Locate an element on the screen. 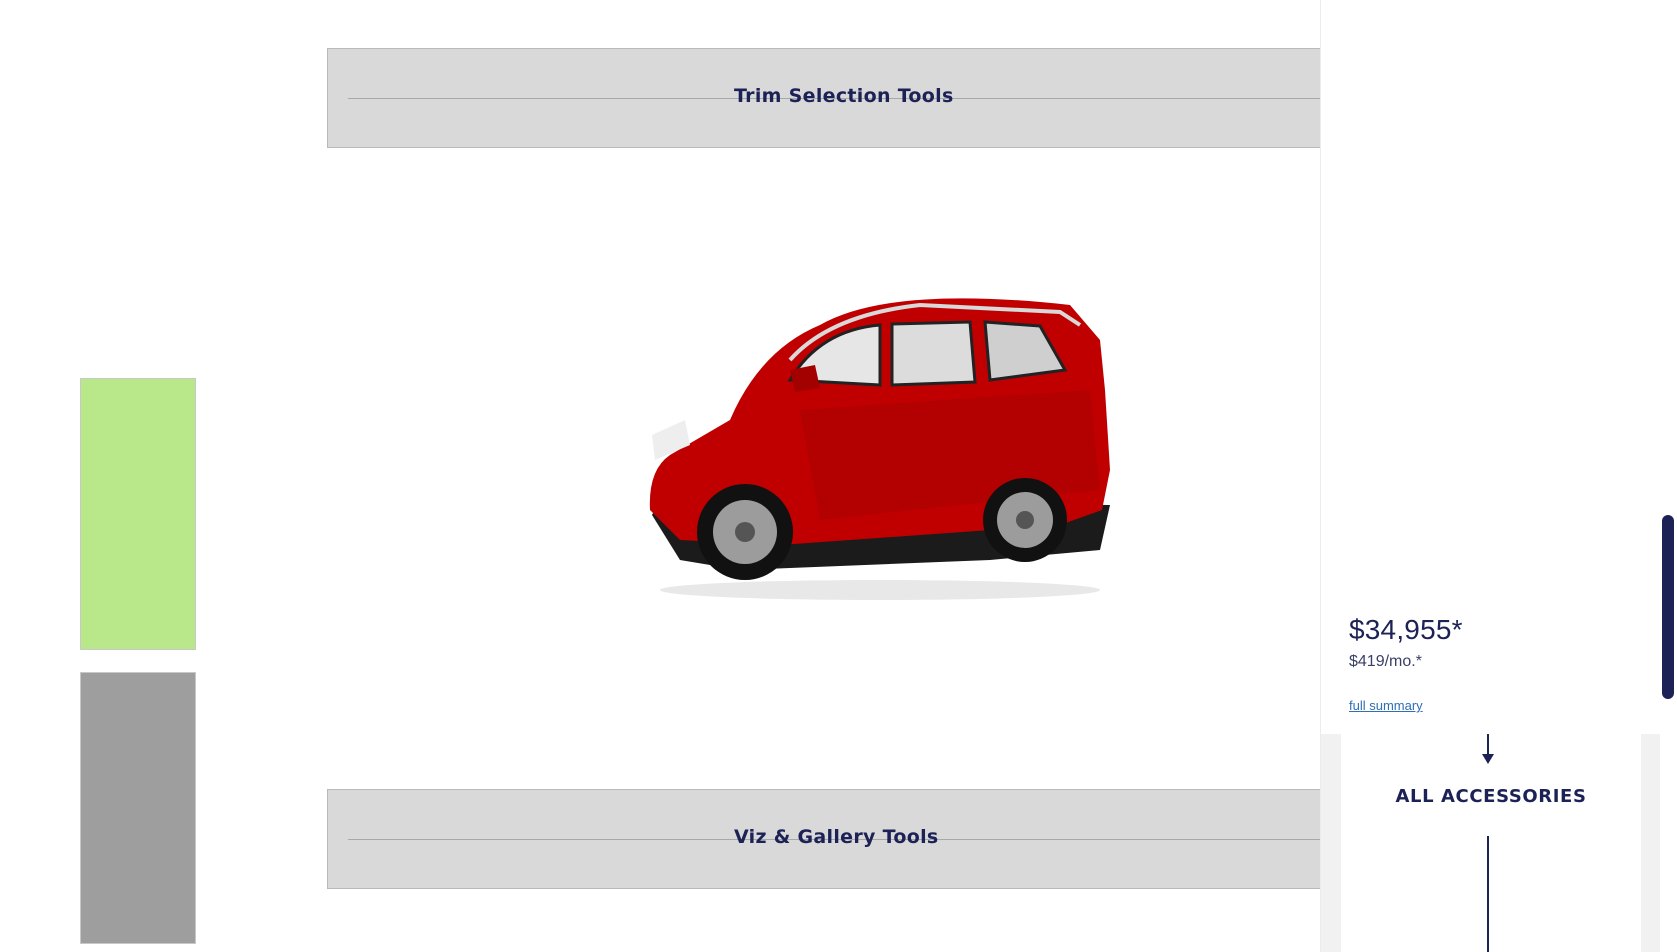 This screenshot has height=952, width=1677. color-swatch-gray is located at coordinates (138, 808).